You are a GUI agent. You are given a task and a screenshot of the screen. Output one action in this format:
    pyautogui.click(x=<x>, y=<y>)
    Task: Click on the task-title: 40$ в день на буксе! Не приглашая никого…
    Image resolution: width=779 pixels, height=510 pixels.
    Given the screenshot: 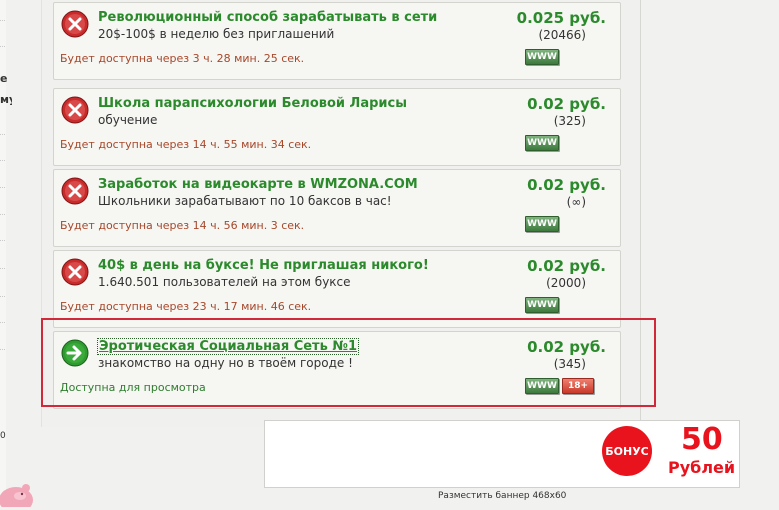 What is the action you would take?
    pyautogui.click(x=263, y=265)
    